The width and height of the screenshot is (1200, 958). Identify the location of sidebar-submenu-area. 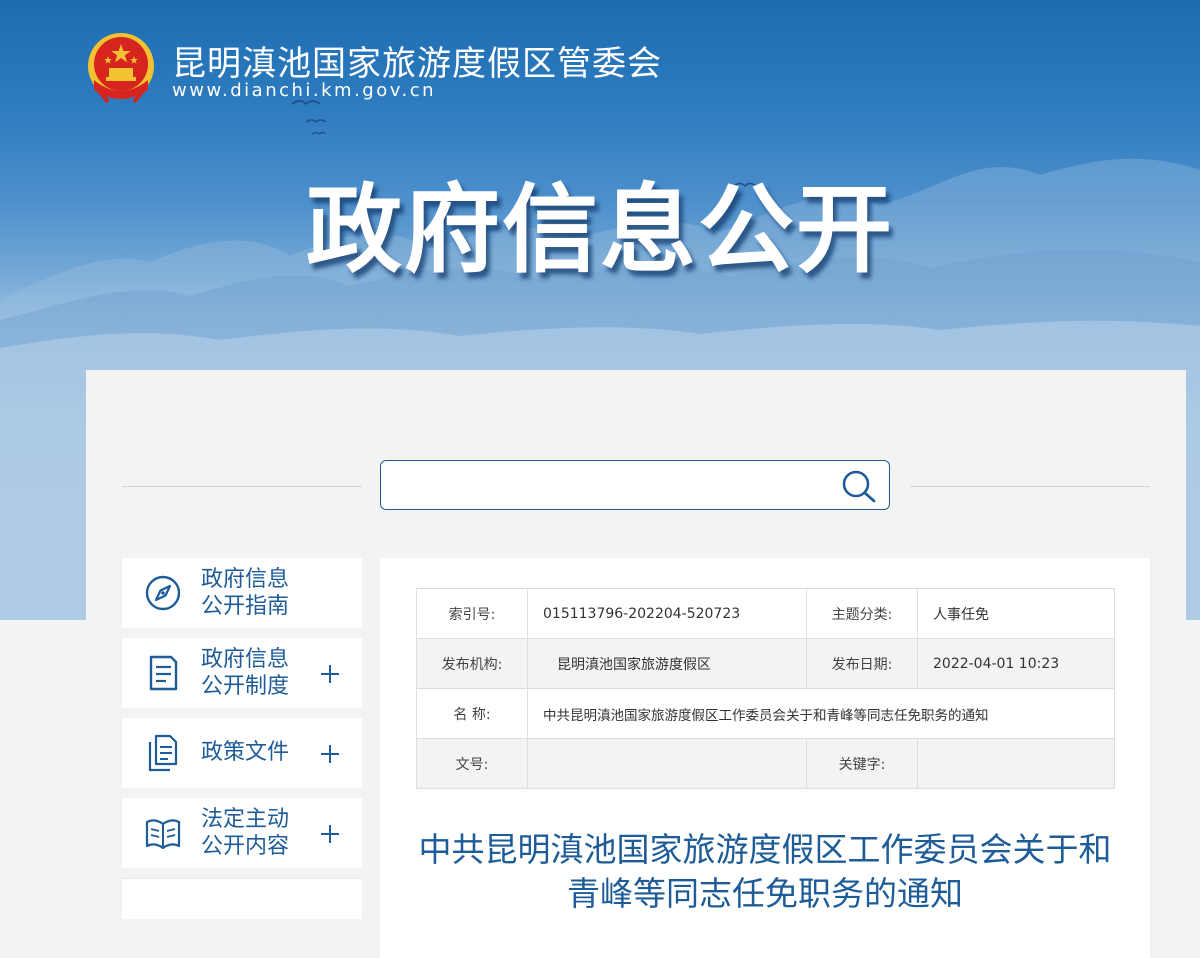
(242, 898).